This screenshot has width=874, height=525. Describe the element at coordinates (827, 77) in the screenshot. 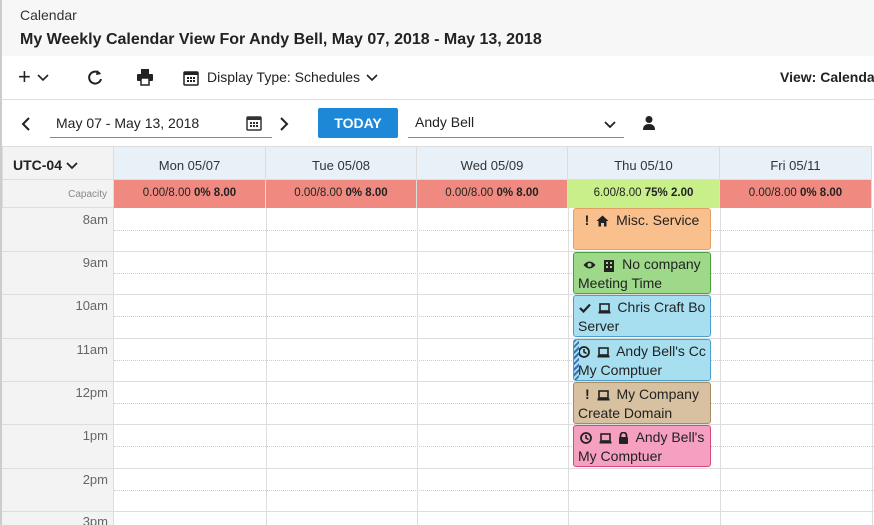

I see `view-dropdown: View: Calenda` at that location.